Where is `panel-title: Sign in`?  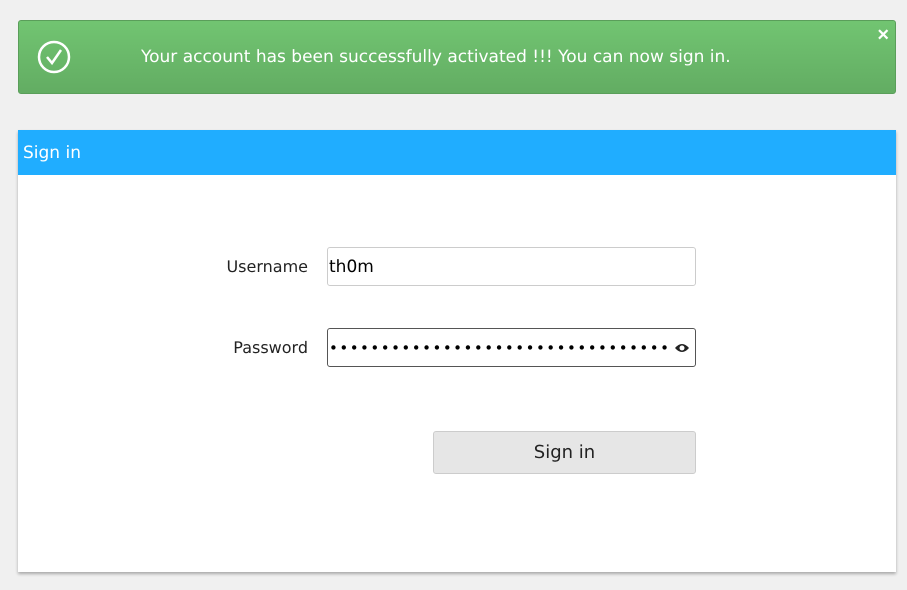
panel-title: Sign in is located at coordinates (457, 152).